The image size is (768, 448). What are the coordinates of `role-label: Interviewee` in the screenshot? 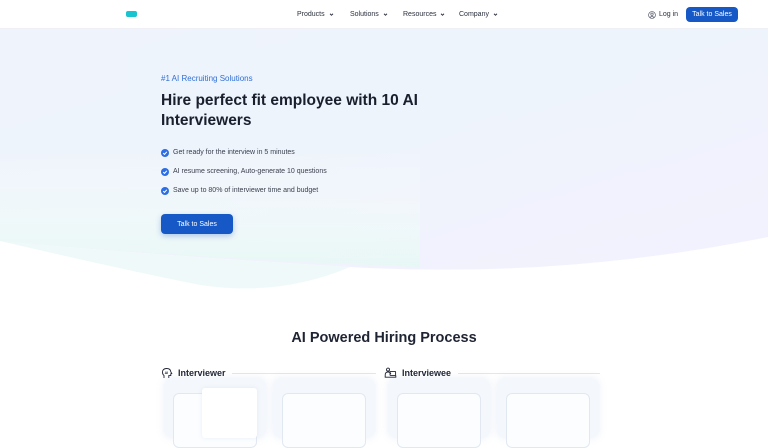 It's located at (427, 373).